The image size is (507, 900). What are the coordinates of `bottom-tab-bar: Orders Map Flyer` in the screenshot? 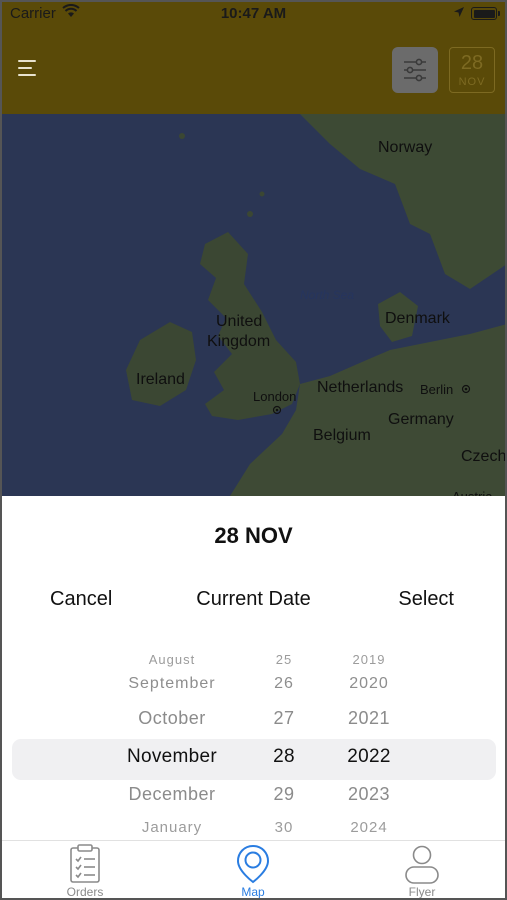 It's located at (253, 870).